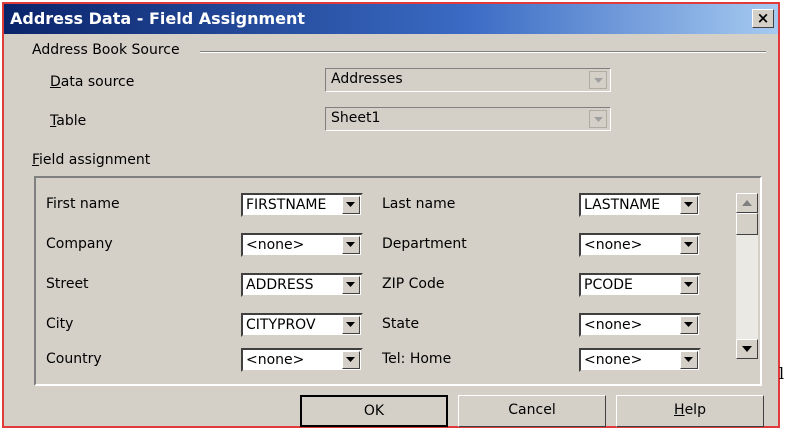  I want to click on city-label: City, so click(60, 324).